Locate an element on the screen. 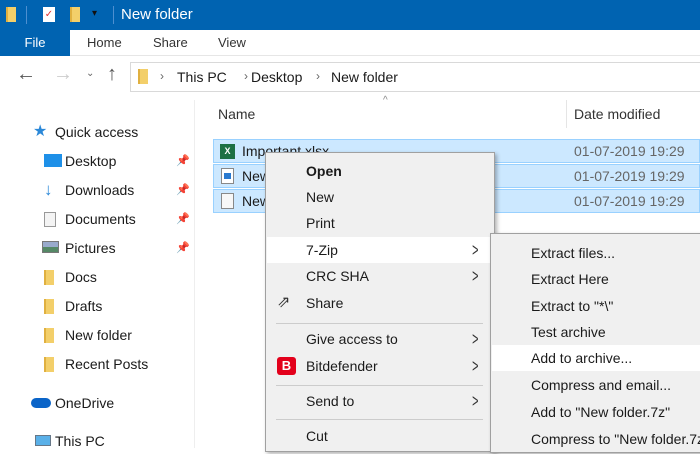  address-bar: › This PC › Desktop › New folder is located at coordinates (415, 77).